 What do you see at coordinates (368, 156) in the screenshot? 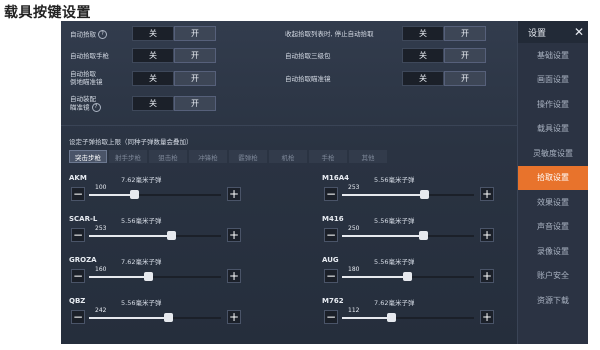
I see `weapon-type-tab: 其他` at bounding box center [368, 156].